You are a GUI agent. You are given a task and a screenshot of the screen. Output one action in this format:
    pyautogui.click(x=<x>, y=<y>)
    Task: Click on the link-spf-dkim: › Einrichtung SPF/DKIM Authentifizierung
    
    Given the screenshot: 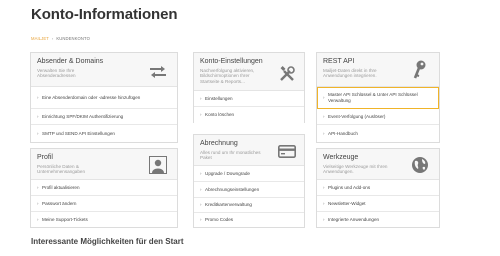 What is the action you would take?
    pyautogui.click(x=104, y=117)
    